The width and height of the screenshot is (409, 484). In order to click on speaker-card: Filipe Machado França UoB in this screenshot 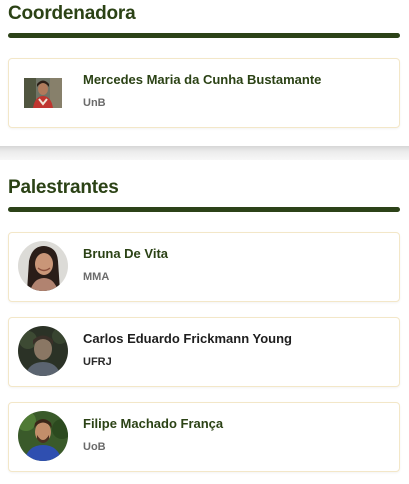, I will do `click(204, 437)`.